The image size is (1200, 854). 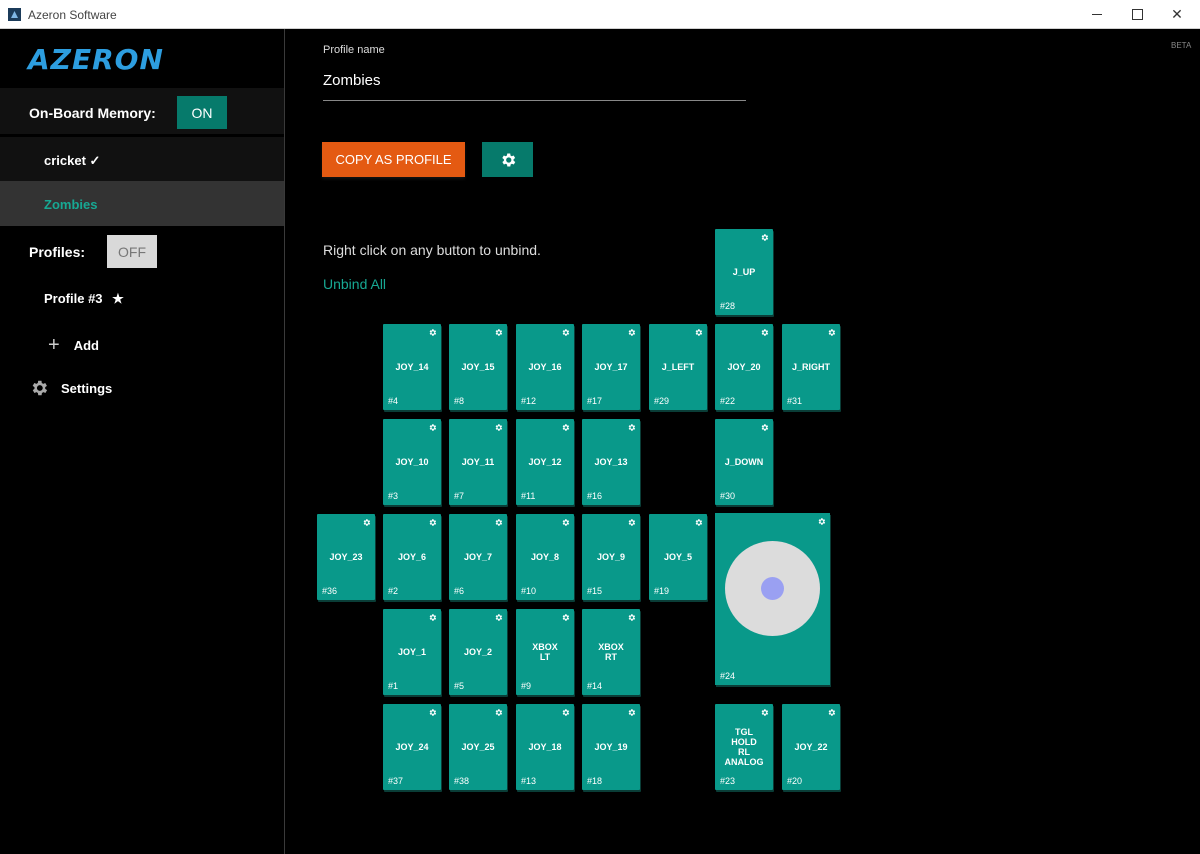 What do you see at coordinates (728, 496) in the screenshot?
I see `key-number: #30` at bounding box center [728, 496].